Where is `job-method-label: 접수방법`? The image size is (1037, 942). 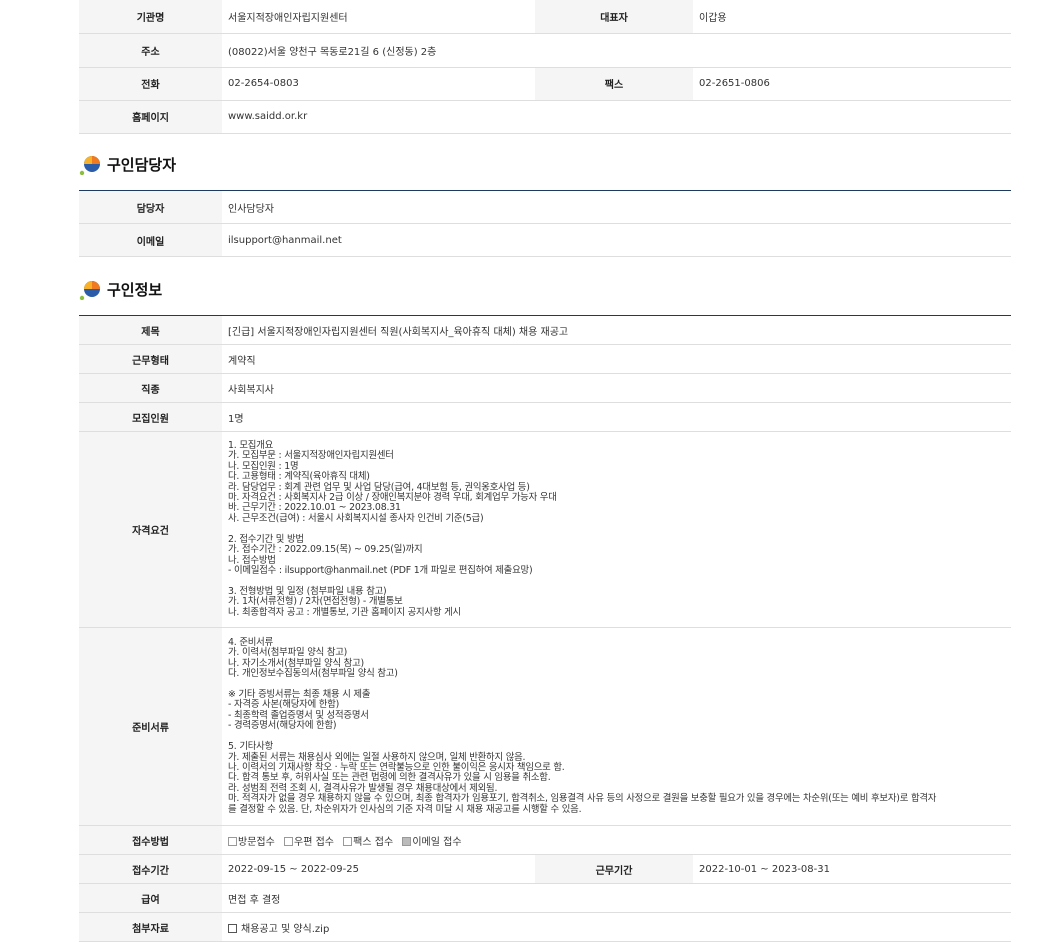
job-method-label: 접수방법 is located at coordinates (150, 840).